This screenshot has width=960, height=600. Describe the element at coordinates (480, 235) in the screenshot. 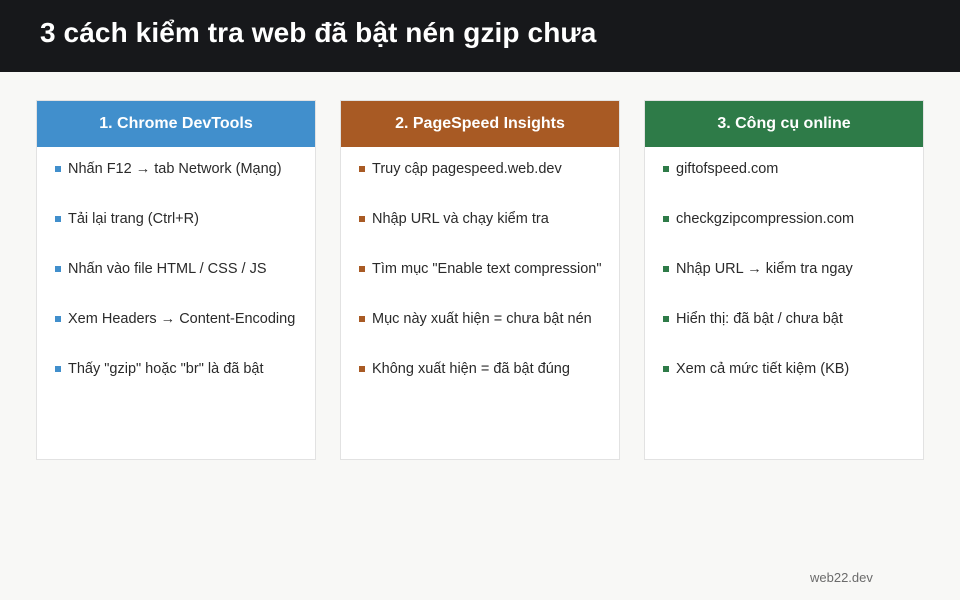

I see `list-item: Nhập URL và chạy kiểm tra` at that location.